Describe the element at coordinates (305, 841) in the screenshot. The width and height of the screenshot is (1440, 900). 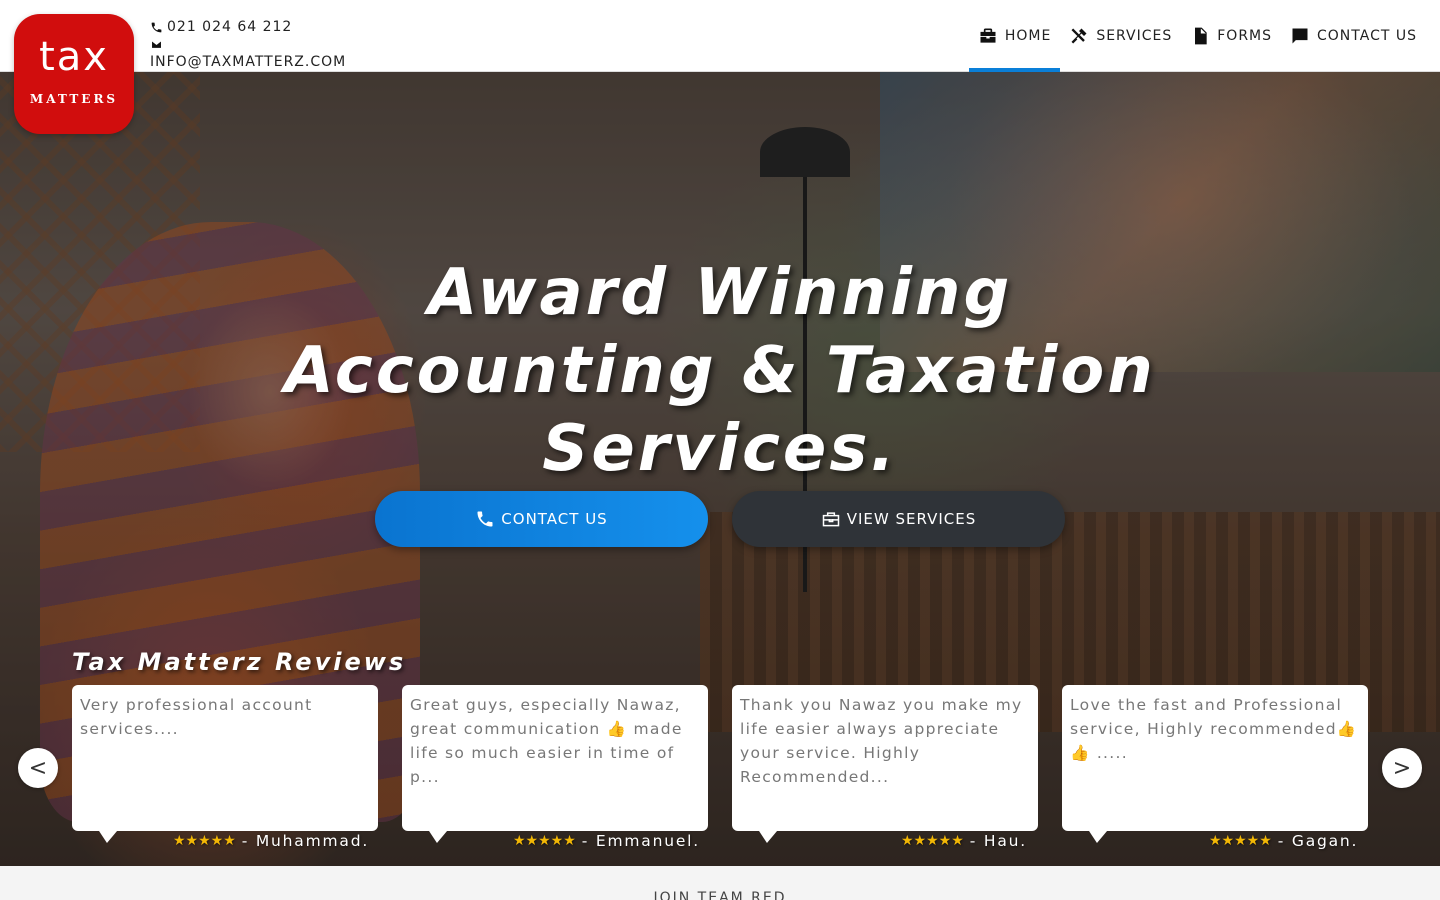
I see `review-author-name: - Muhammad.` at that location.